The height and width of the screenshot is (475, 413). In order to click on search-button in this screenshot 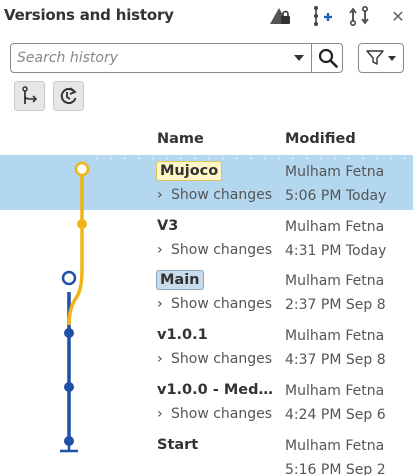, I will do `click(327, 58)`.